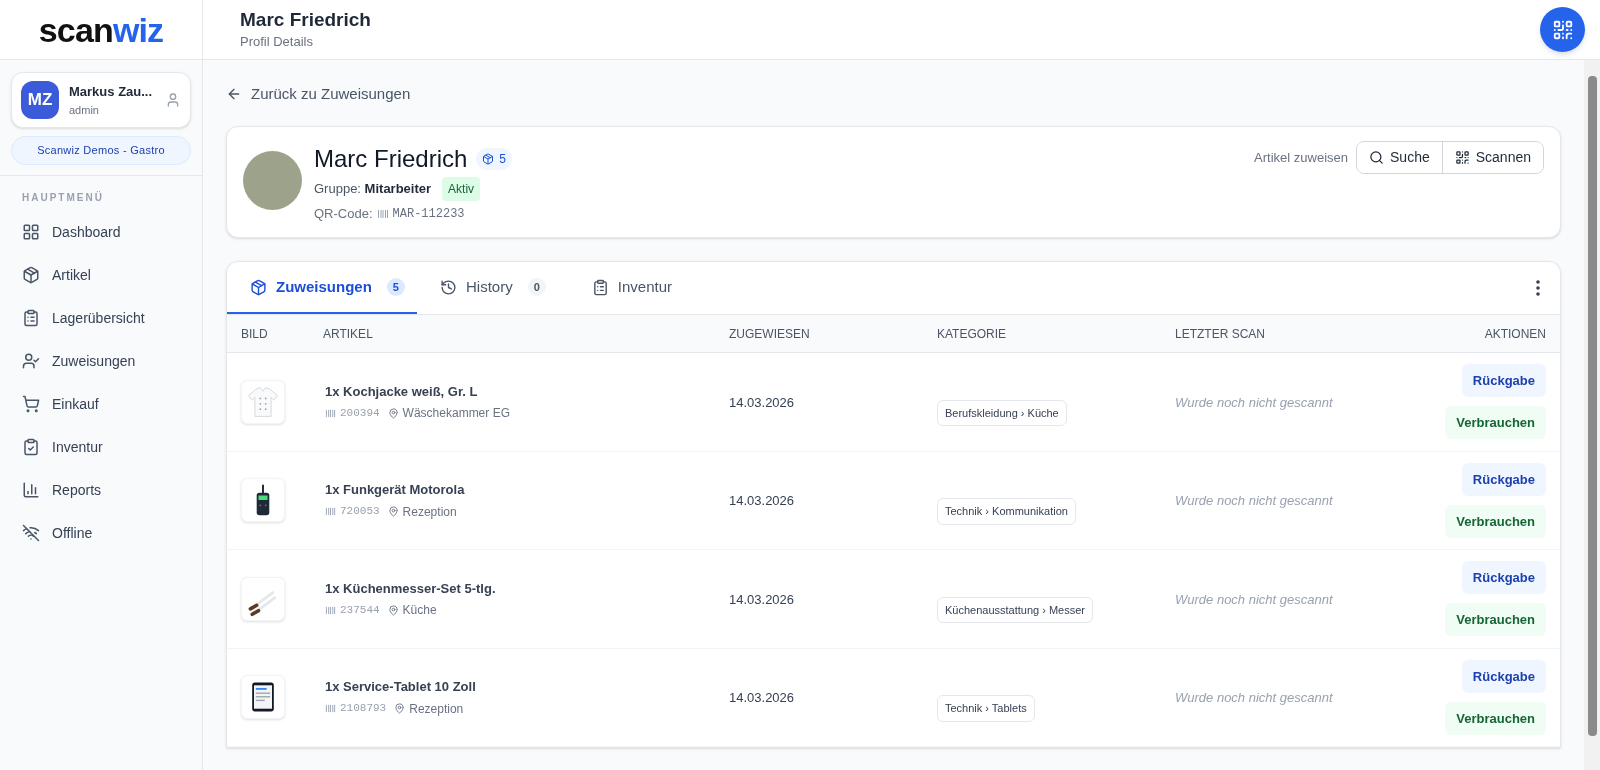 This screenshot has height=770, width=1600. Describe the element at coordinates (1376, 157) in the screenshot. I see `search-icon` at that location.